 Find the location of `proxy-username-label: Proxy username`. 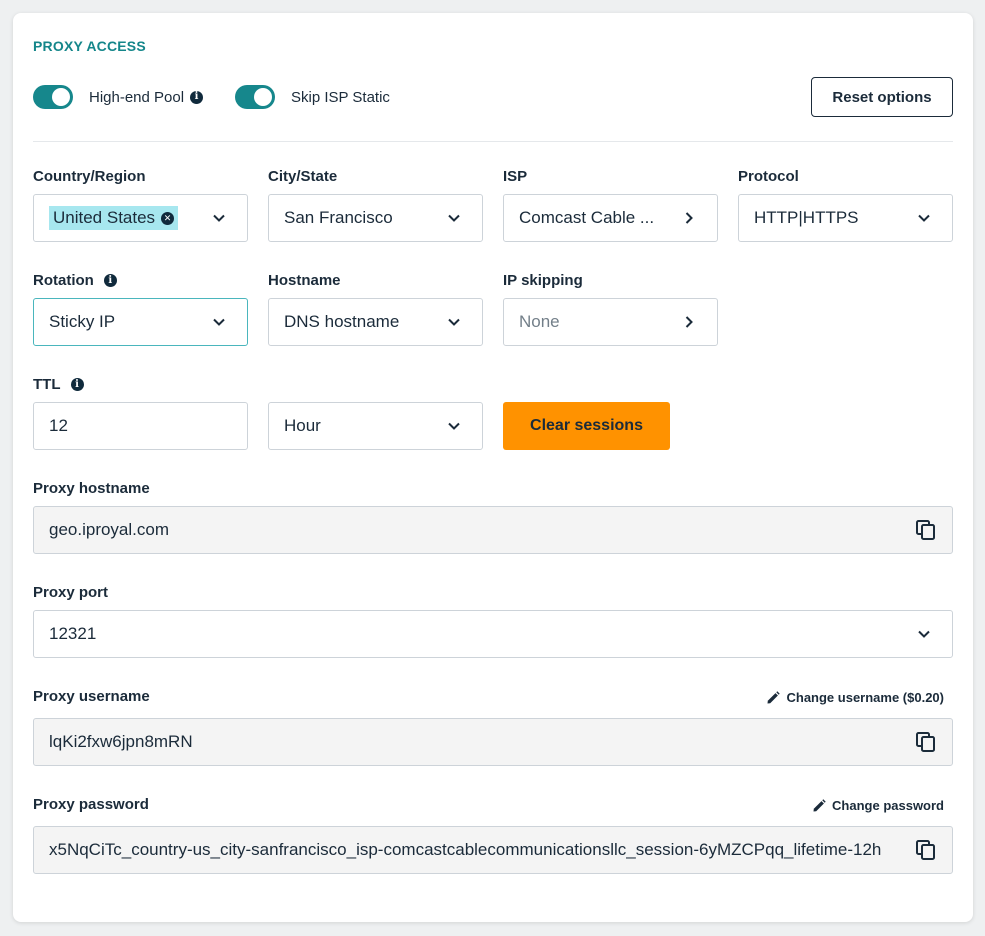

proxy-username-label: Proxy username is located at coordinates (91, 696).